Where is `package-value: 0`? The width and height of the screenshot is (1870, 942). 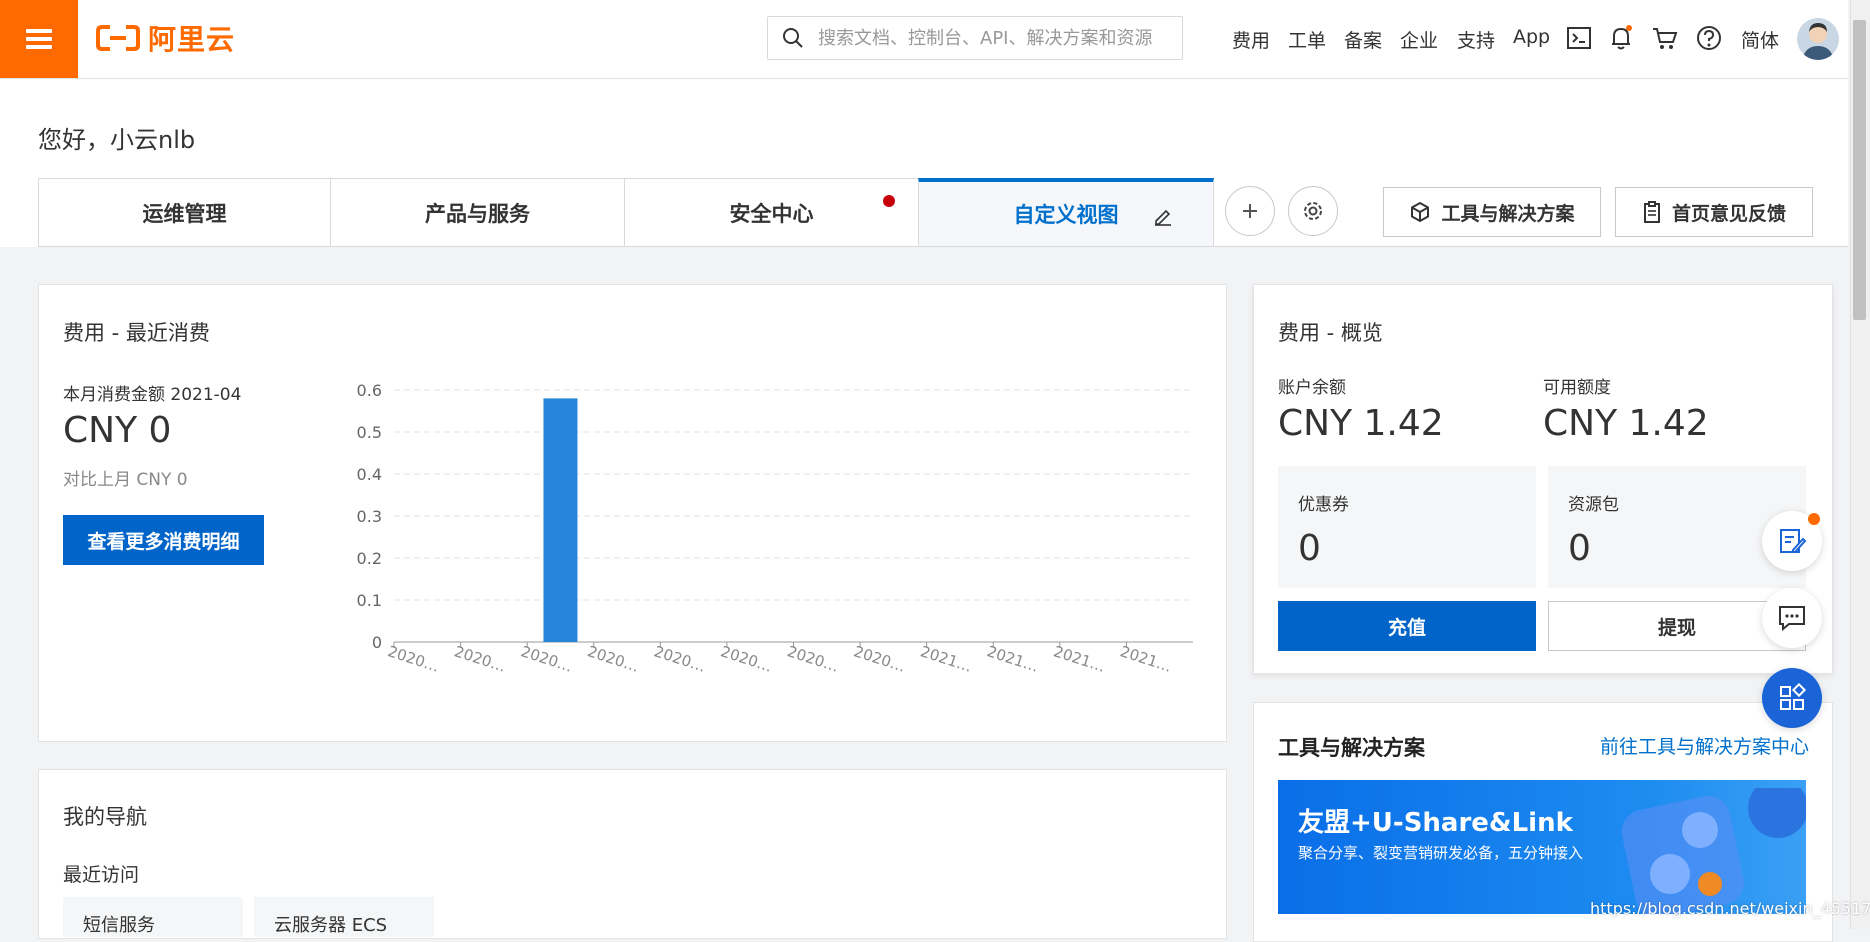
package-value: 0 is located at coordinates (1579, 548).